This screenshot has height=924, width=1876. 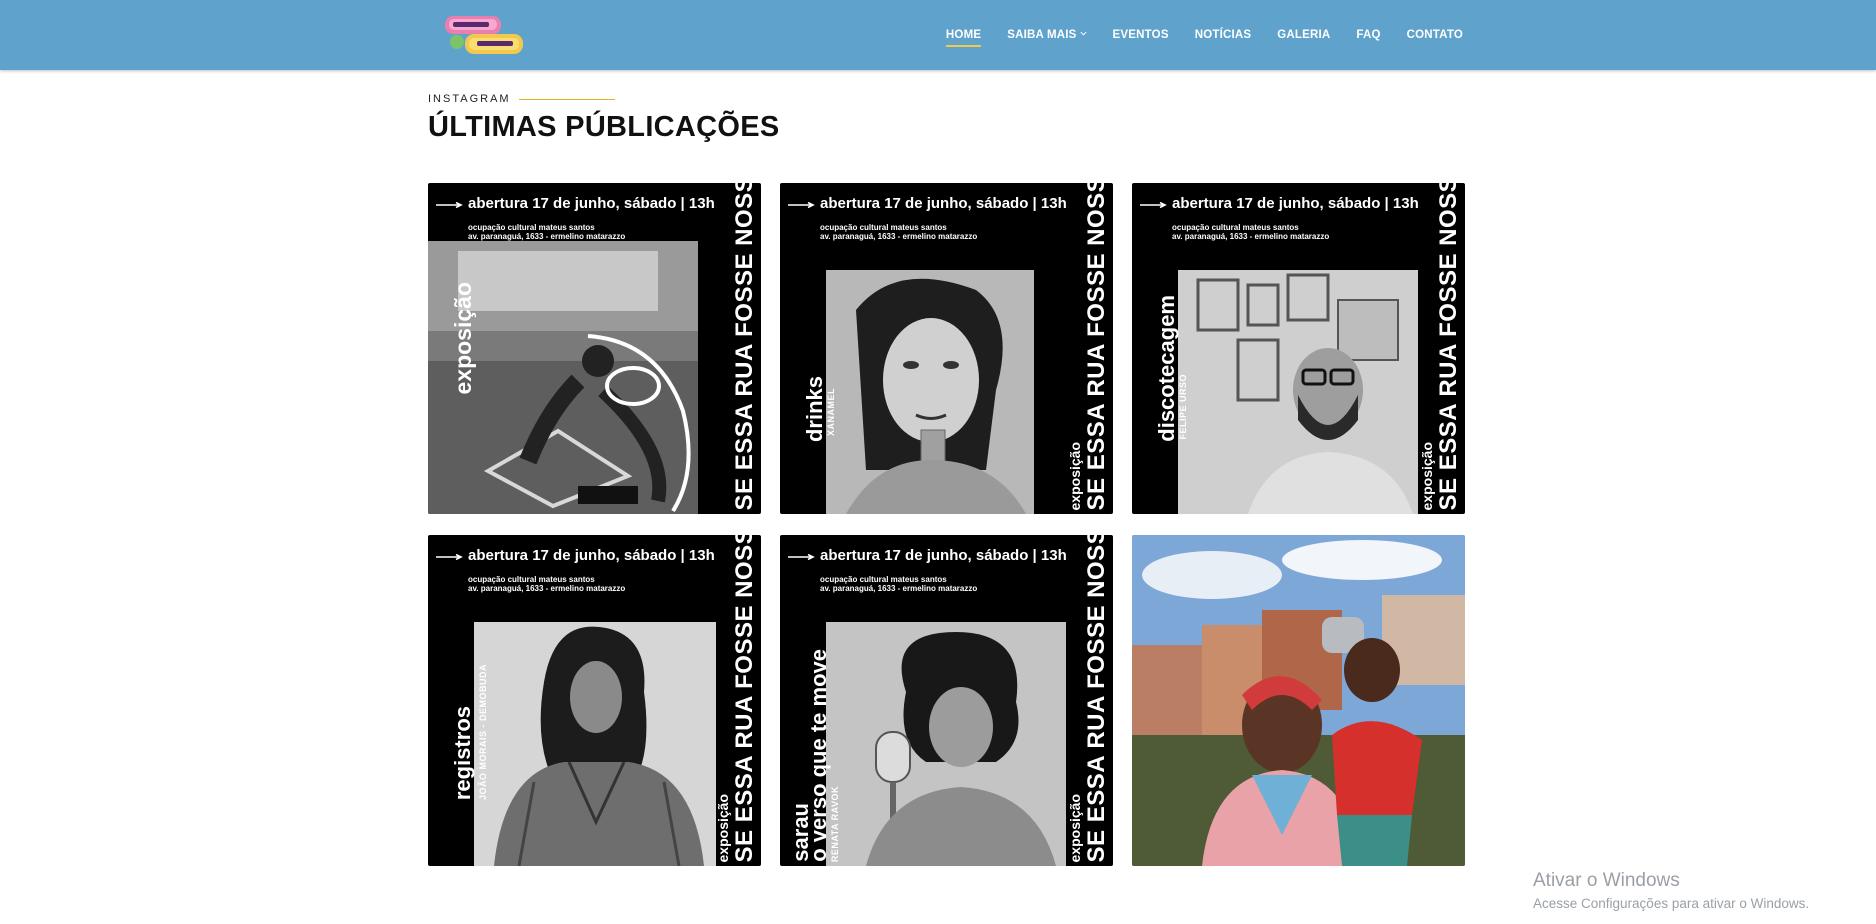 I want to click on nav-saiba-mais-label: SAIBA MAIS, so click(x=1042, y=35).